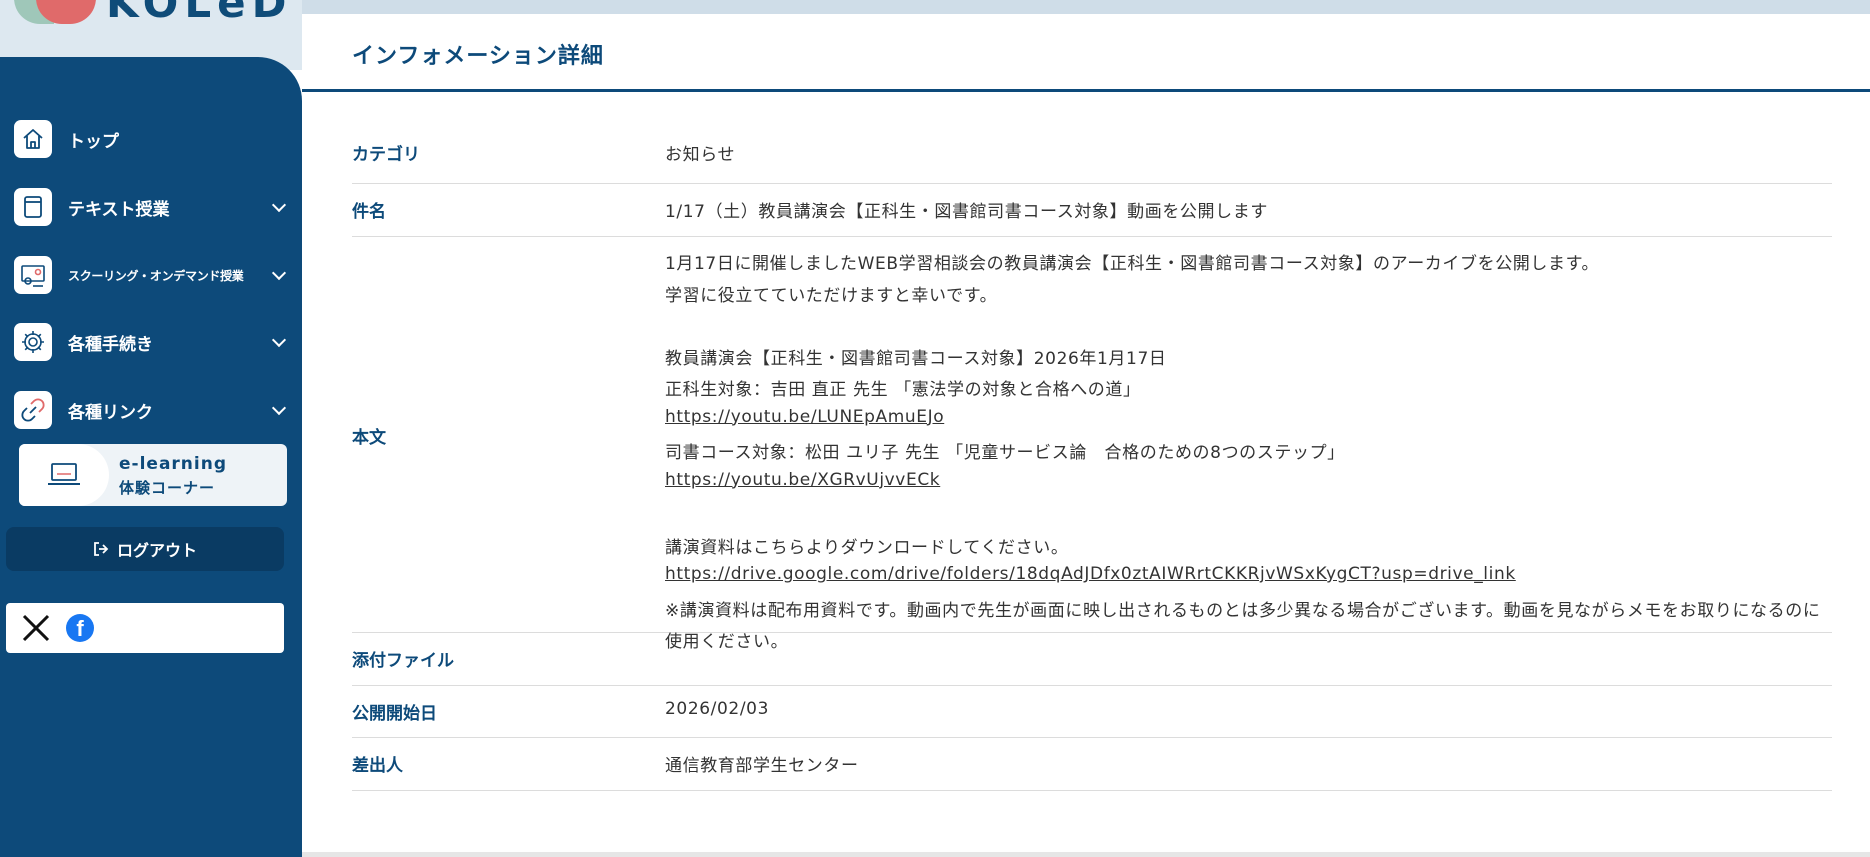 The image size is (1870, 857). Describe the element at coordinates (33, 207) in the screenshot. I see `book-icon` at that location.